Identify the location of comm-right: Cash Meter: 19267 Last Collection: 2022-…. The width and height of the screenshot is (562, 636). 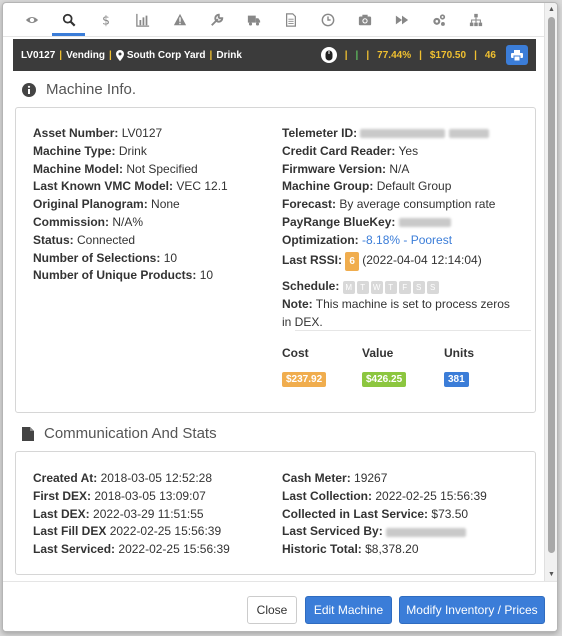
(384, 514).